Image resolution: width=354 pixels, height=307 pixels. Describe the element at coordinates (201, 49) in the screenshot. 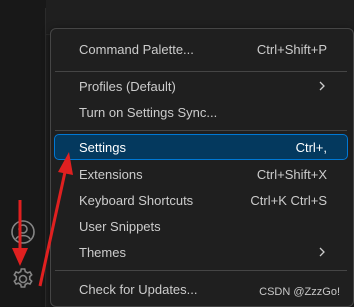

I see `menu-item-command-palette: Command Palette... Ctrl+Shift+P` at that location.